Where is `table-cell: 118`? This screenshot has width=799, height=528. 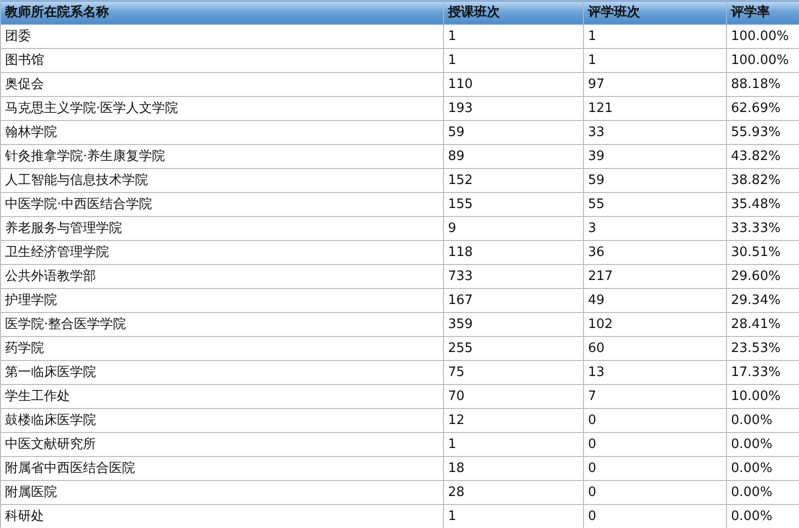 table-cell: 118 is located at coordinates (514, 252).